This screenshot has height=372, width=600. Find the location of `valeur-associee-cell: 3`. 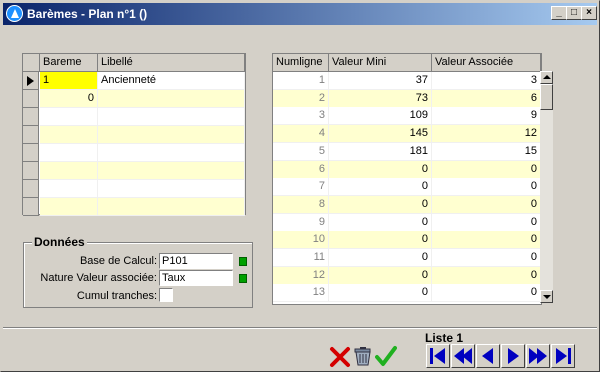

valeur-associee-cell: 3 is located at coordinates (486, 81).